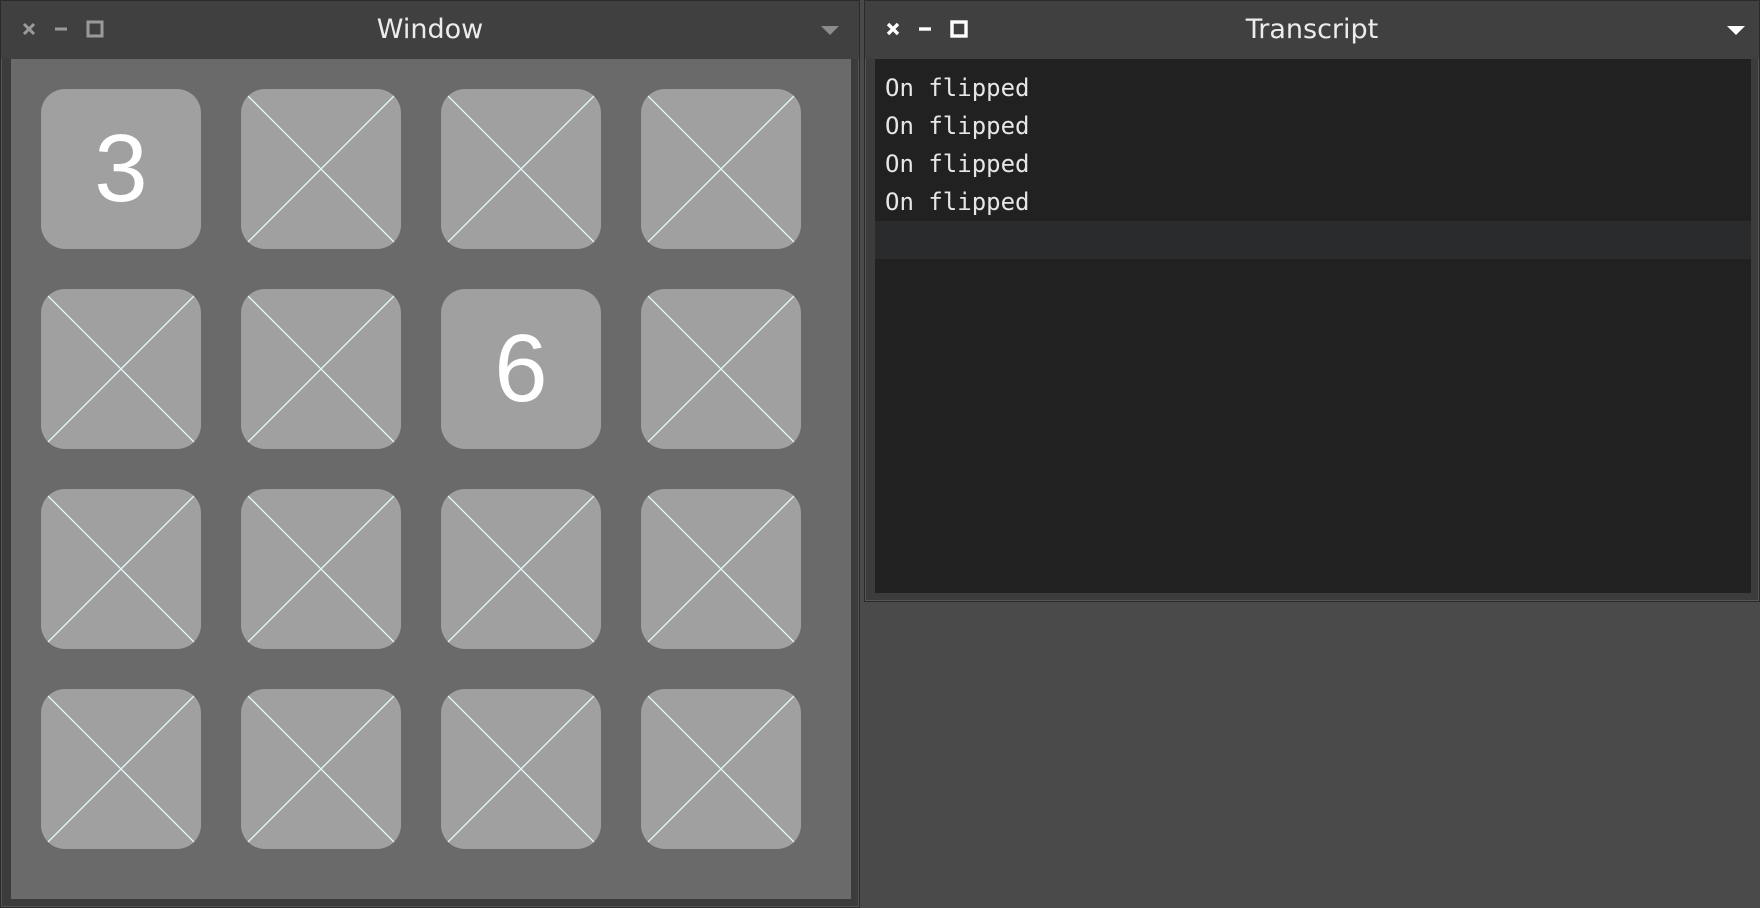  I want to click on card-face-up: 3, so click(121, 169).